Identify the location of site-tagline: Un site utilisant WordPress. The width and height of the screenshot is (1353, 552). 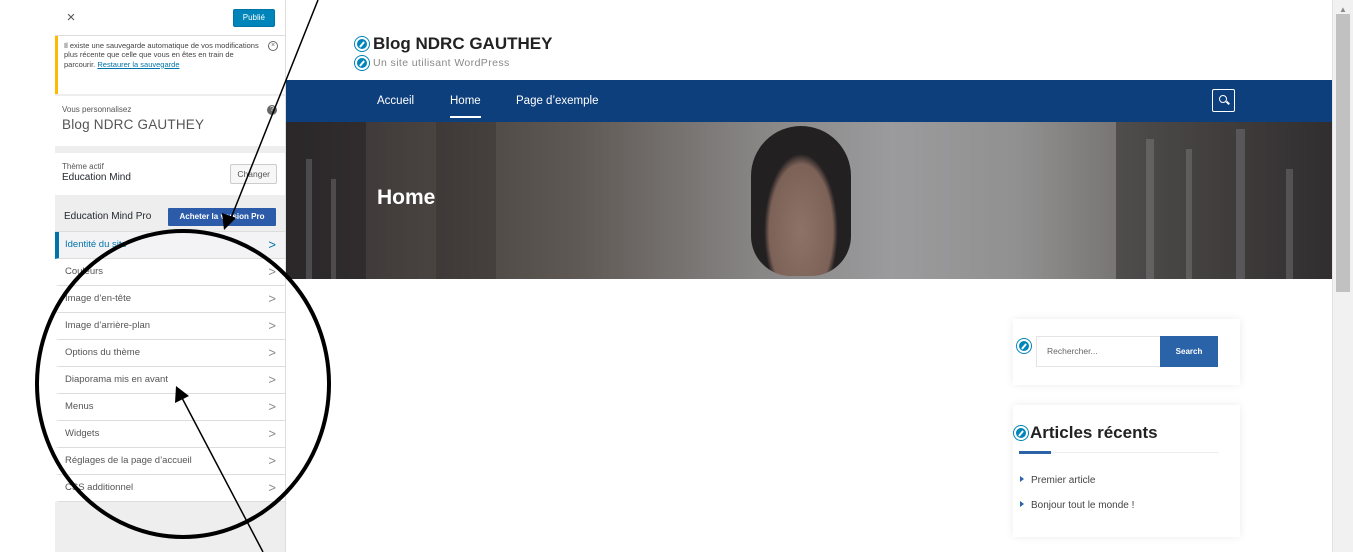
(441, 63).